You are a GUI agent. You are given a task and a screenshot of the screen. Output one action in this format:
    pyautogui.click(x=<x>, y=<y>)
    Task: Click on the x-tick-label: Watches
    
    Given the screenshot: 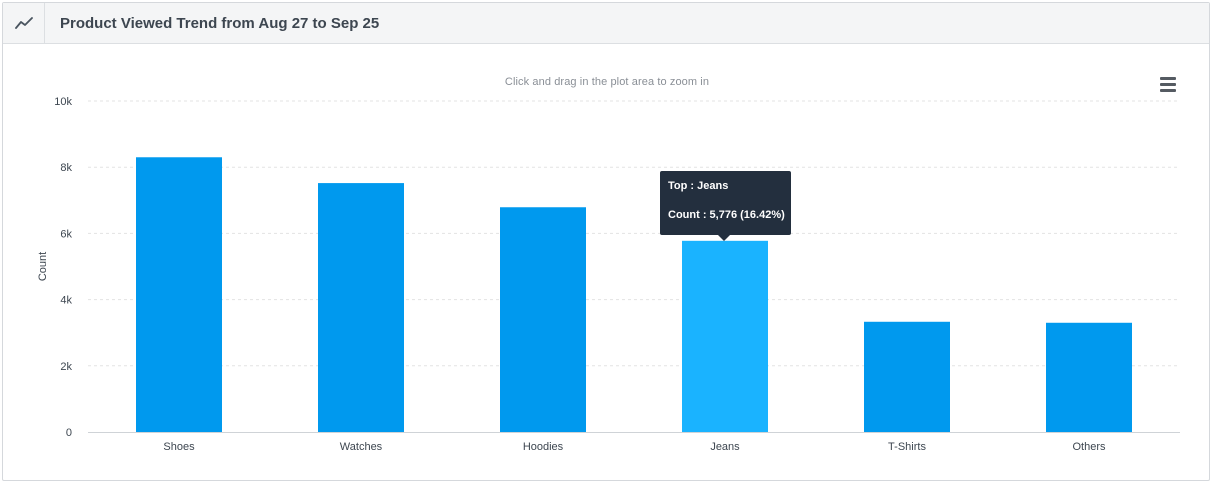 What is the action you would take?
    pyautogui.click(x=361, y=447)
    